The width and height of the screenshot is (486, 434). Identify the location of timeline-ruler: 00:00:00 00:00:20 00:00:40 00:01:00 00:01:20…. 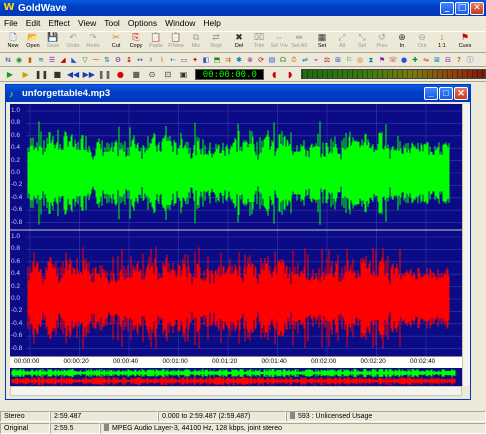
(236, 362).